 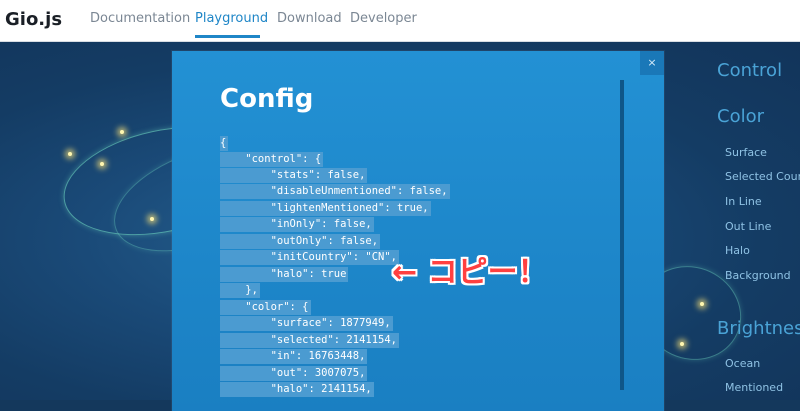 I want to click on section-color: Color, so click(x=740, y=116).